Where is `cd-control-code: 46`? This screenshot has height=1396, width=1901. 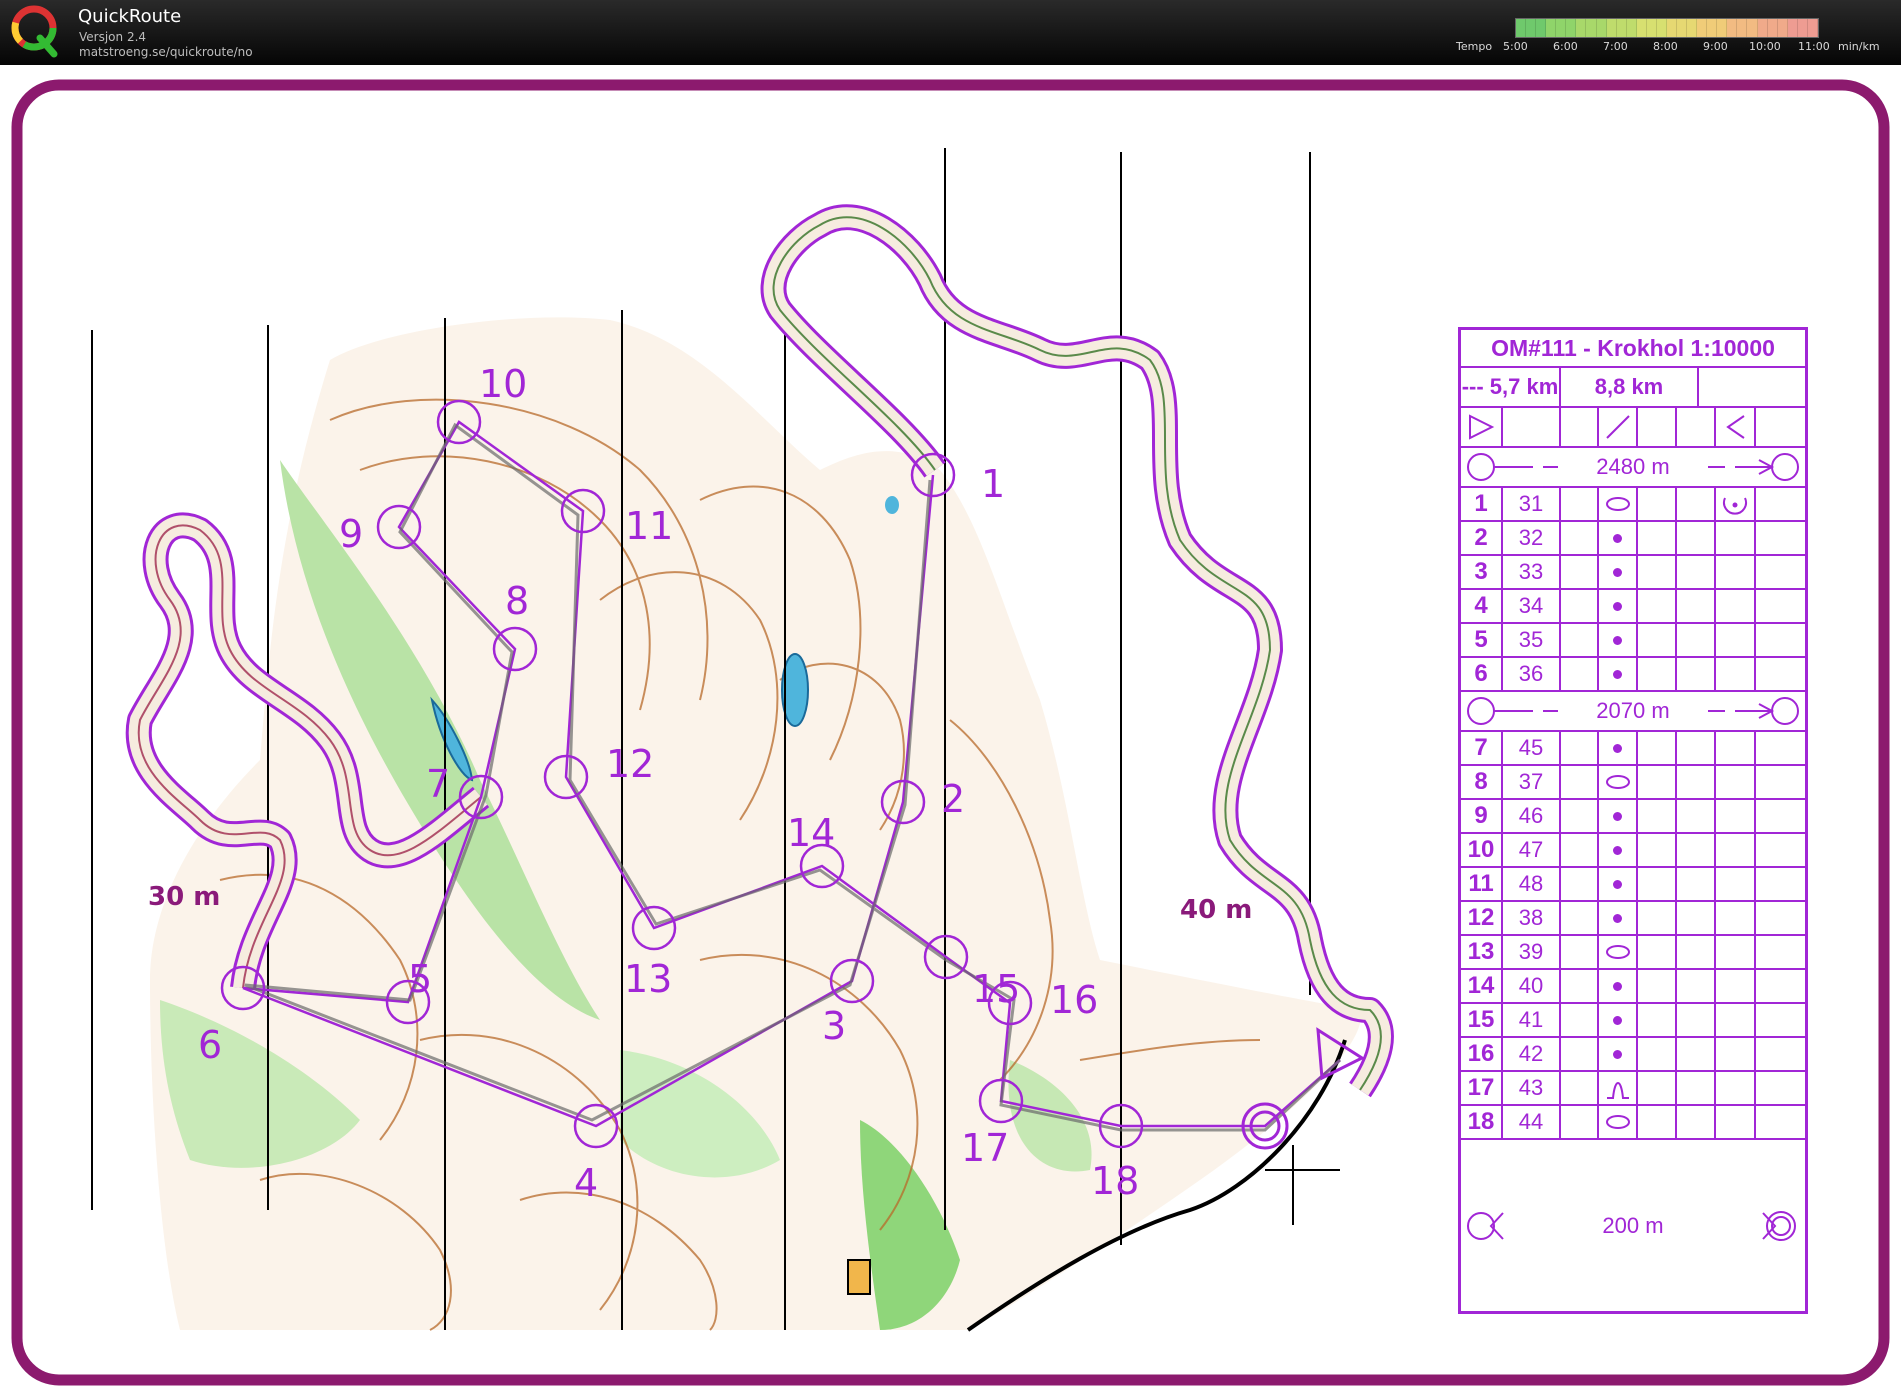
cd-control-code: 46 is located at coordinates (1532, 816).